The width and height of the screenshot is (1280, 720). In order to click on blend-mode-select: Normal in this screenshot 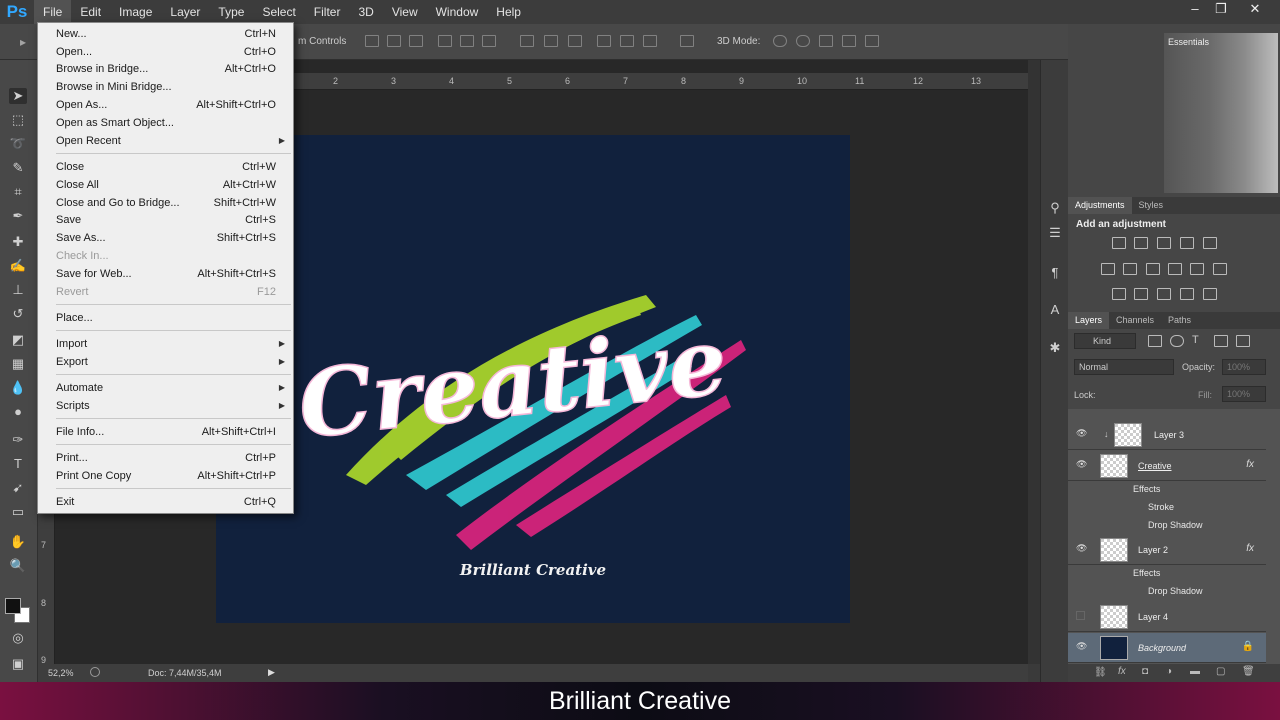, I will do `click(1124, 367)`.